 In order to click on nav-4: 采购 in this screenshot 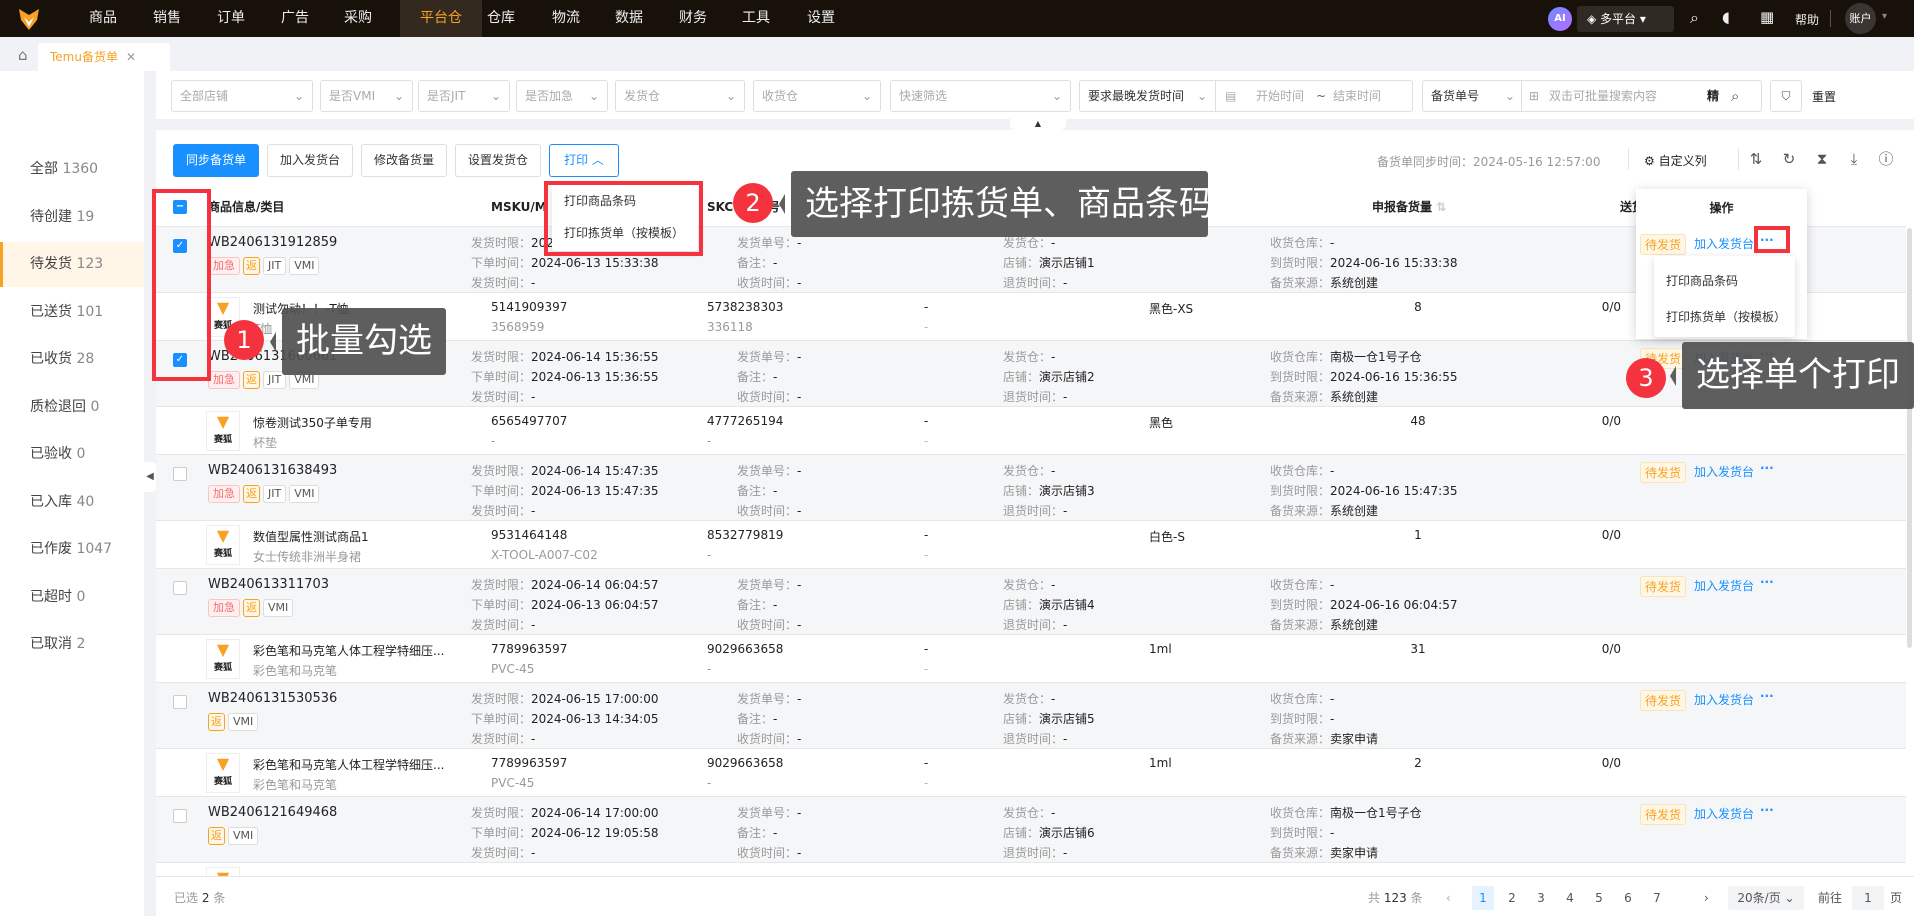, I will do `click(358, 18)`.